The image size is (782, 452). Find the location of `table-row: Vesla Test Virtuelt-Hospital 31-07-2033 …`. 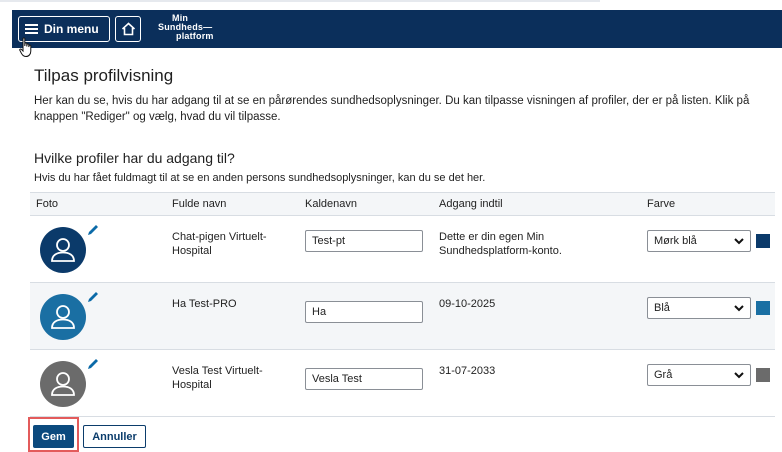

table-row: Vesla Test Virtuelt-Hospital 31-07-2033 … is located at coordinates (402, 383).